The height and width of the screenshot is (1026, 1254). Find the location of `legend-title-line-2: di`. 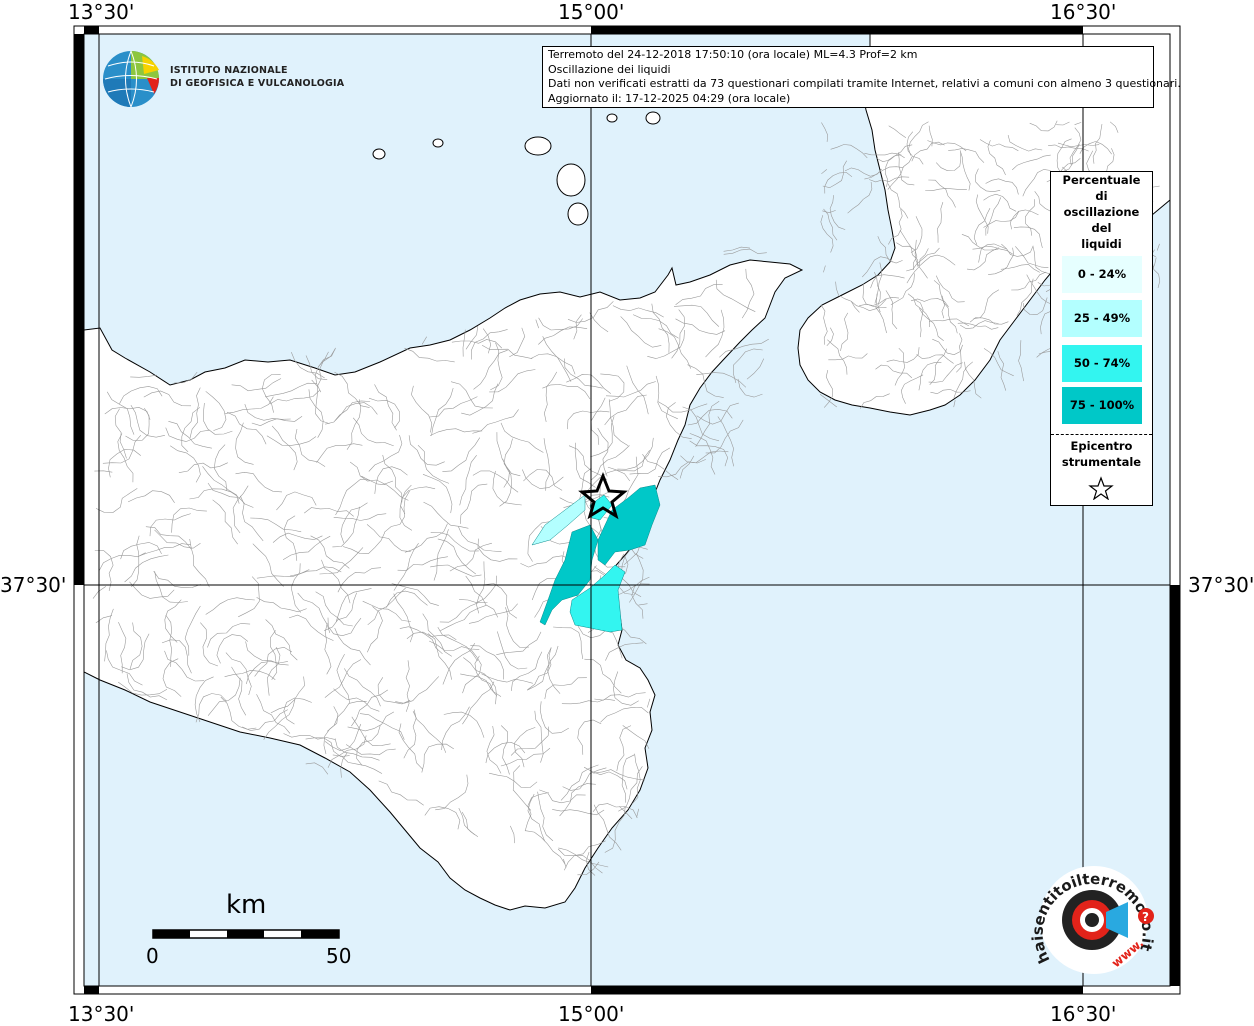

legend-title-line-2: di is located at coordinates (1101, 196).